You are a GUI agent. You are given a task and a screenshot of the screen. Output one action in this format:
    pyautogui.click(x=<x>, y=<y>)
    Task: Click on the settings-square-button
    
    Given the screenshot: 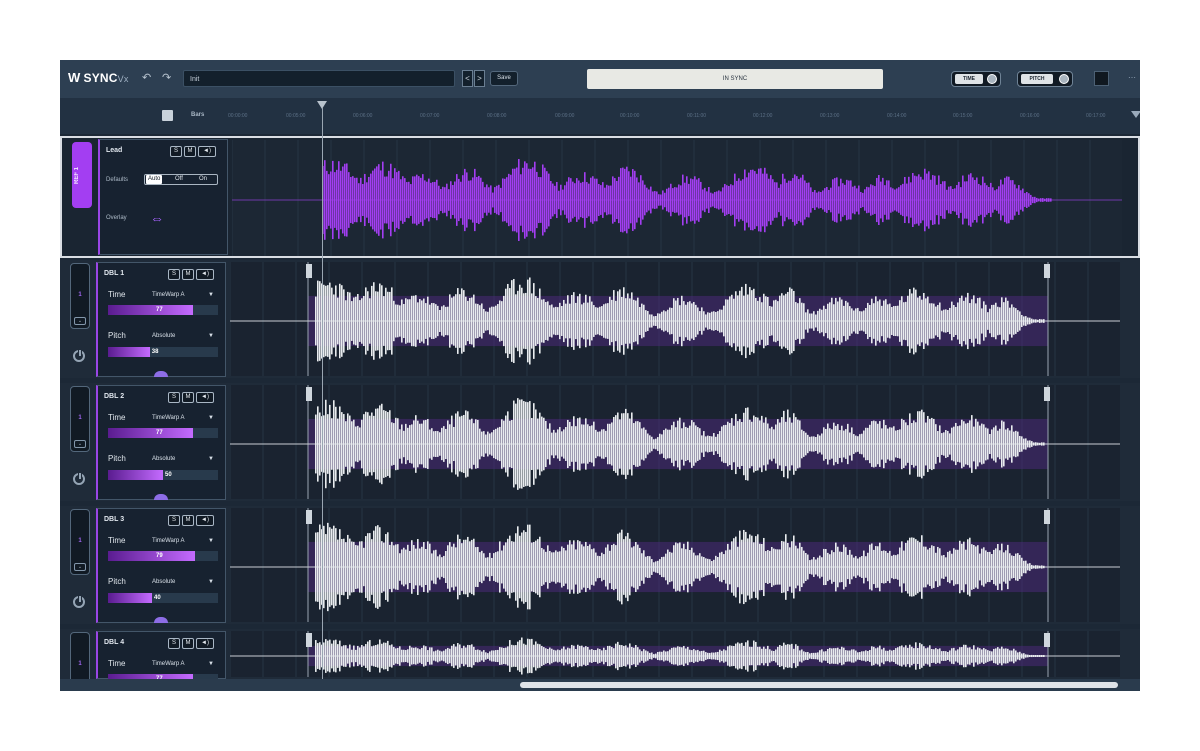 What is the action you would take?
    pyautogui.click(x=1101, y=78)
    